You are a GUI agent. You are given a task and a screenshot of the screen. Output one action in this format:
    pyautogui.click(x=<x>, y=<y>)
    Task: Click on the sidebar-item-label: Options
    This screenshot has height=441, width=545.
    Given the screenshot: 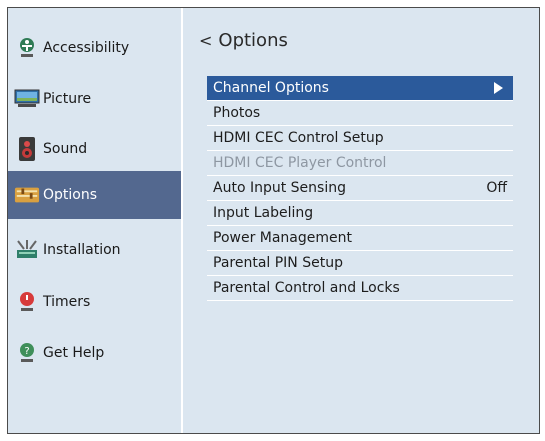 What is the action you would take?
    pyautogui.click(x=70, y=195)
    